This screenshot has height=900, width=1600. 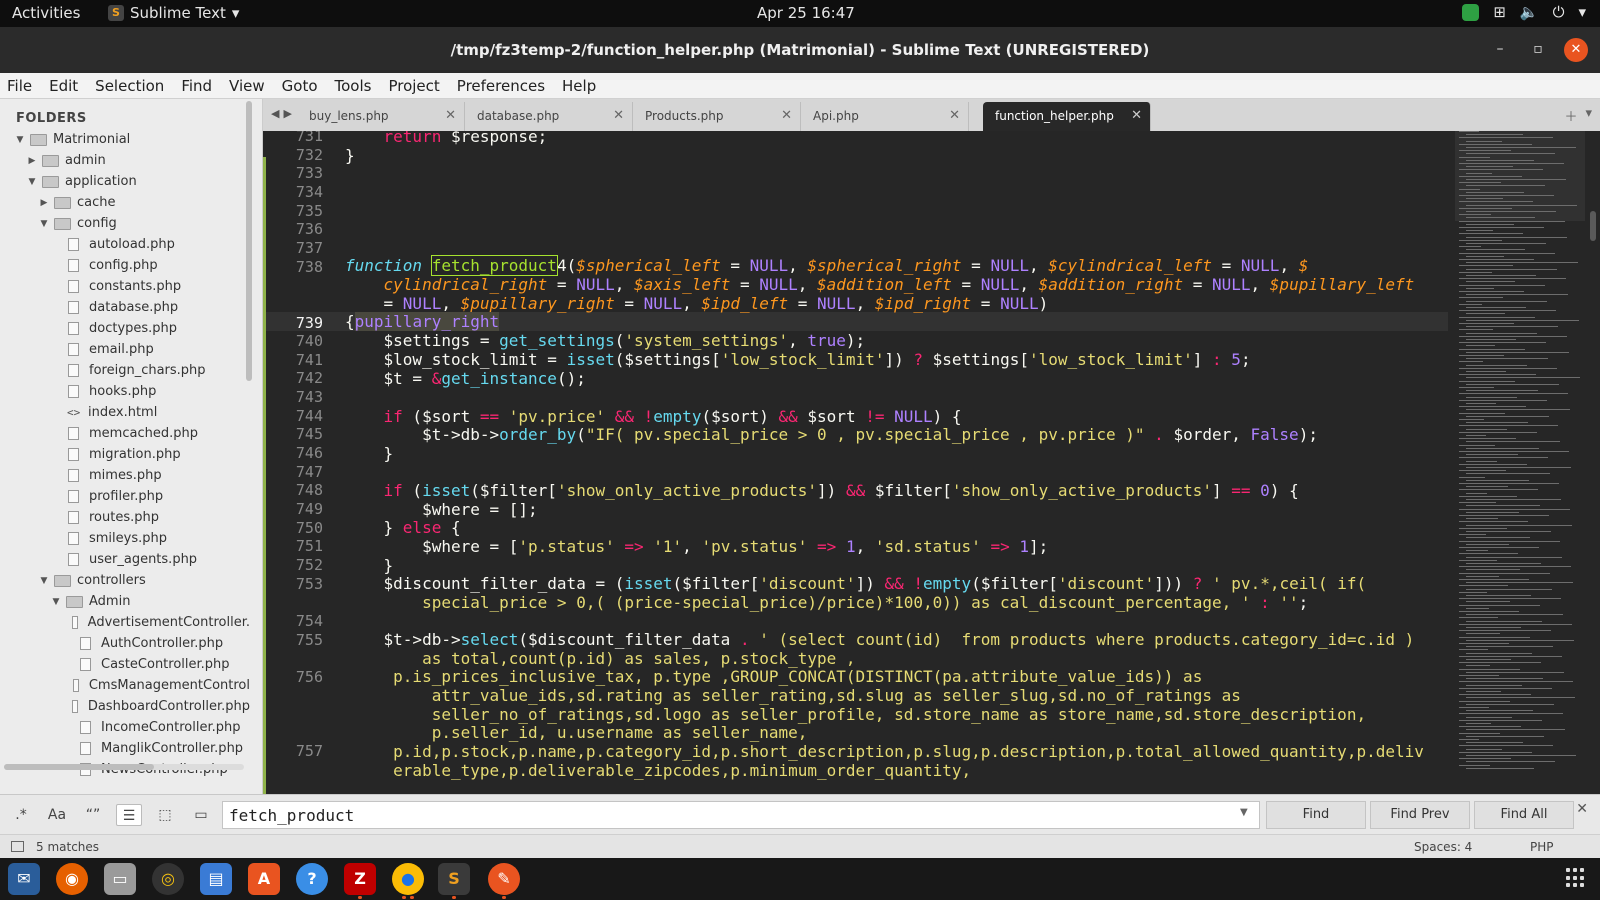 I want to click on highlight-matches-toggle: ▭, so click(x=201, y=815).